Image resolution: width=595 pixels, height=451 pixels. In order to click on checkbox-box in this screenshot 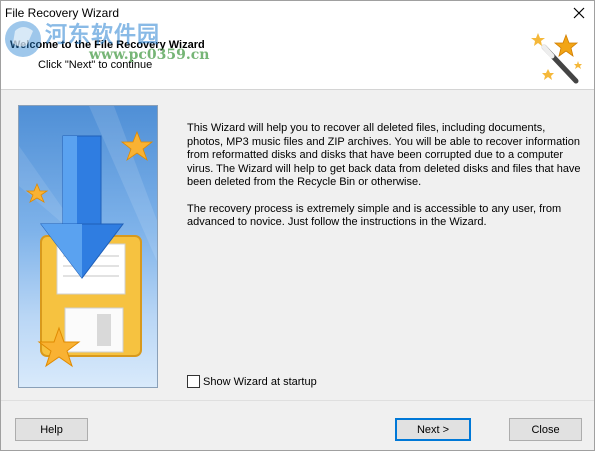, I will do `click(193, 381)`.